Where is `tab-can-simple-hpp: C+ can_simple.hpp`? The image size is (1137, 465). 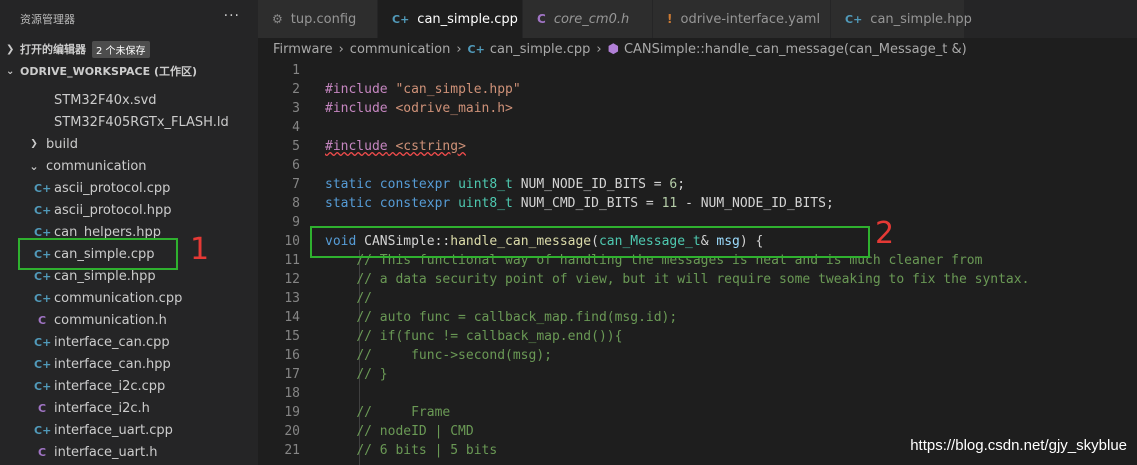 tab-can-simple-hpp: C+ can_simple.hpp is located at coordinates (901, 19).